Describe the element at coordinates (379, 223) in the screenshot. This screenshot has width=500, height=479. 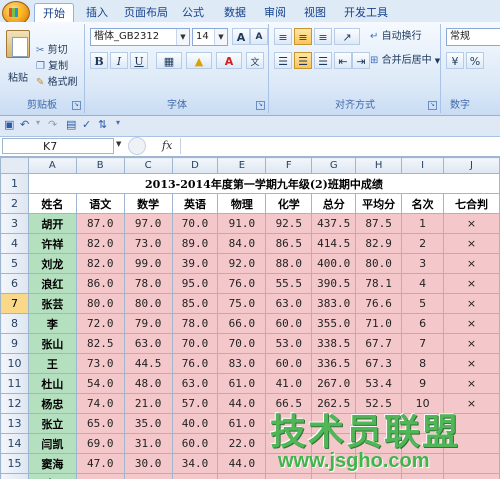
I see `score-cell: 87.5` at that location.